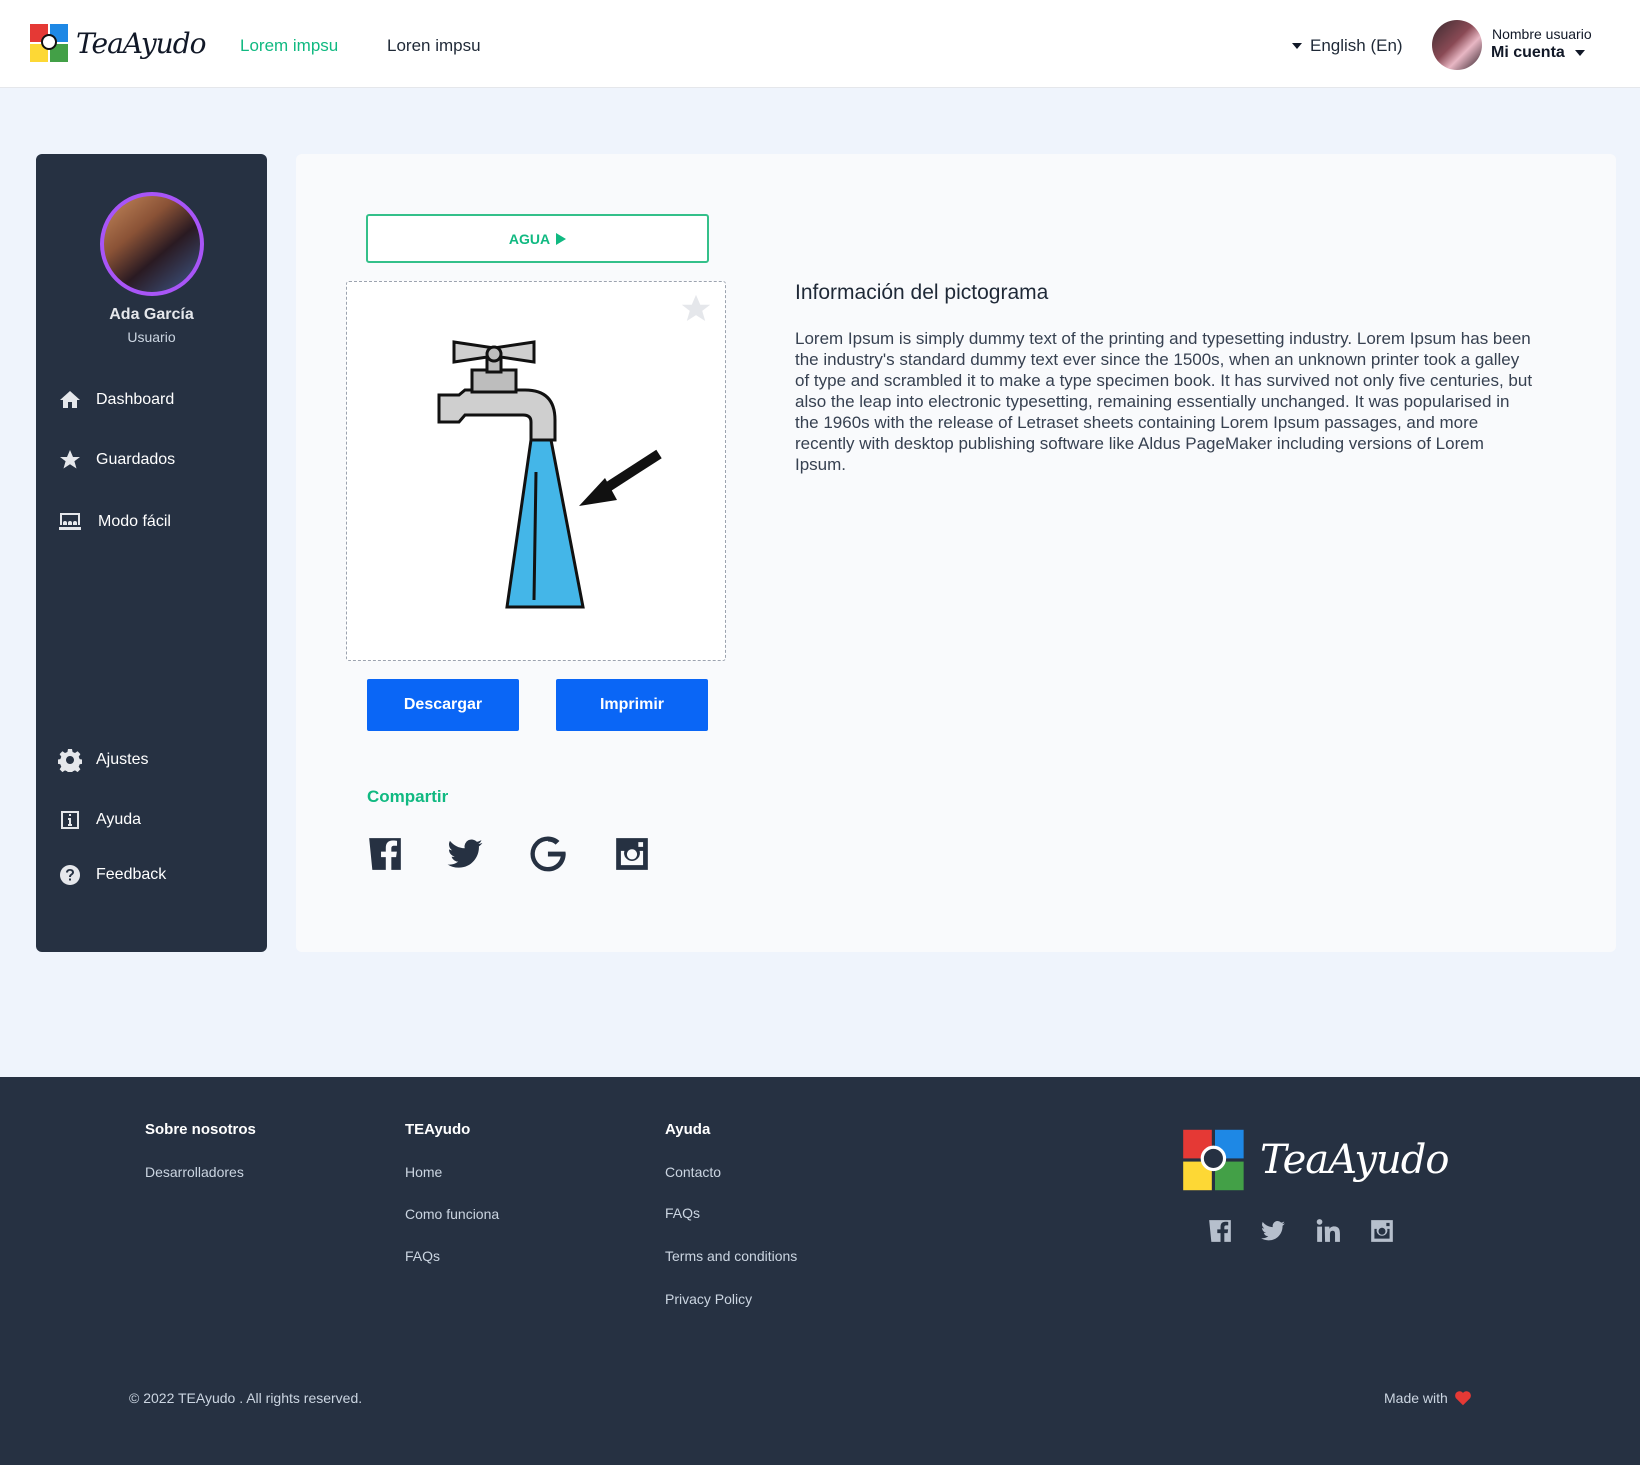 This screenshot has height=1465, width=1640. What do you see at coordinates (452, 1214) in the screenshot?
I see `footer-link: Como funciona` at bounding box center [452, 1214].